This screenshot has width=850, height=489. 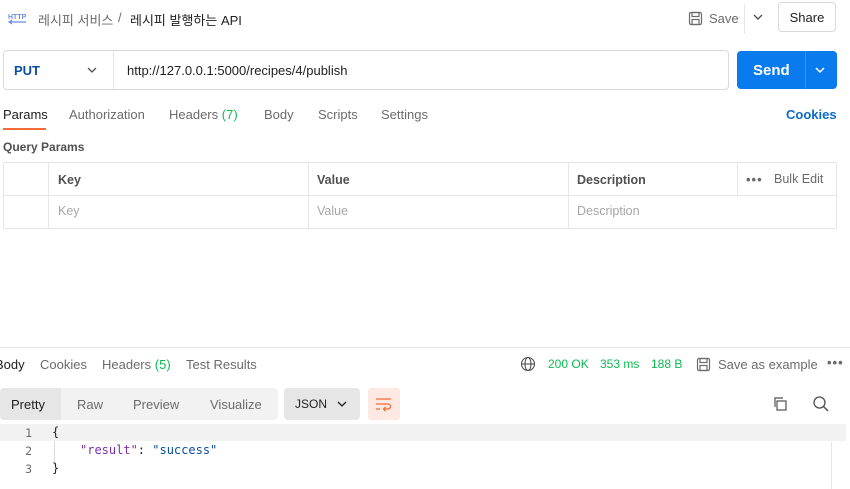 What do you see at coordinates (279, 114) in the screenshot?
I see `tab-body: Body` at bounding box center [279, 114].